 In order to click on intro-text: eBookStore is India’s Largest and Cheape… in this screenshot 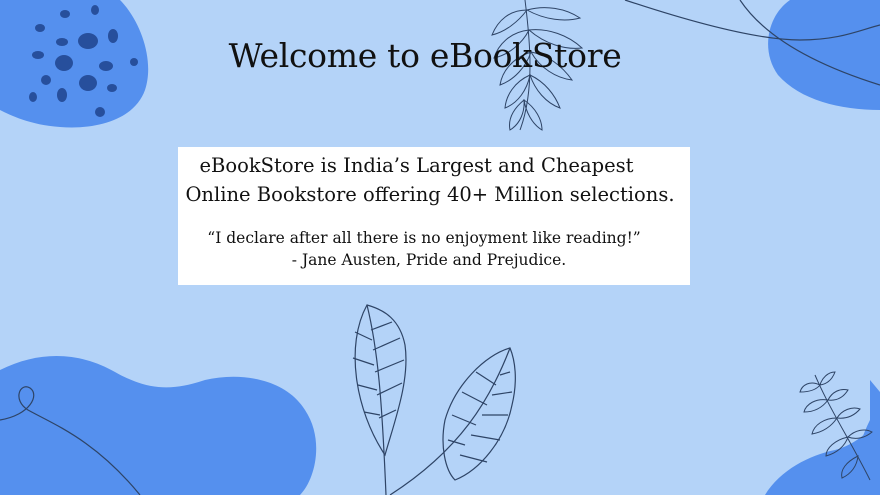, I will do `click(434, 180)`.